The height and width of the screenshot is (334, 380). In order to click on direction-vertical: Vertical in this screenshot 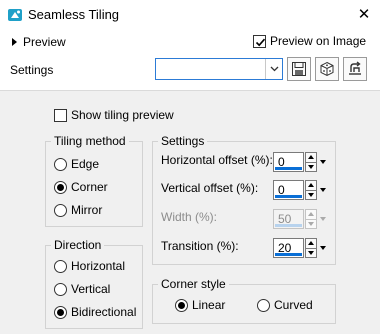, I will do `click(82, 289)`.